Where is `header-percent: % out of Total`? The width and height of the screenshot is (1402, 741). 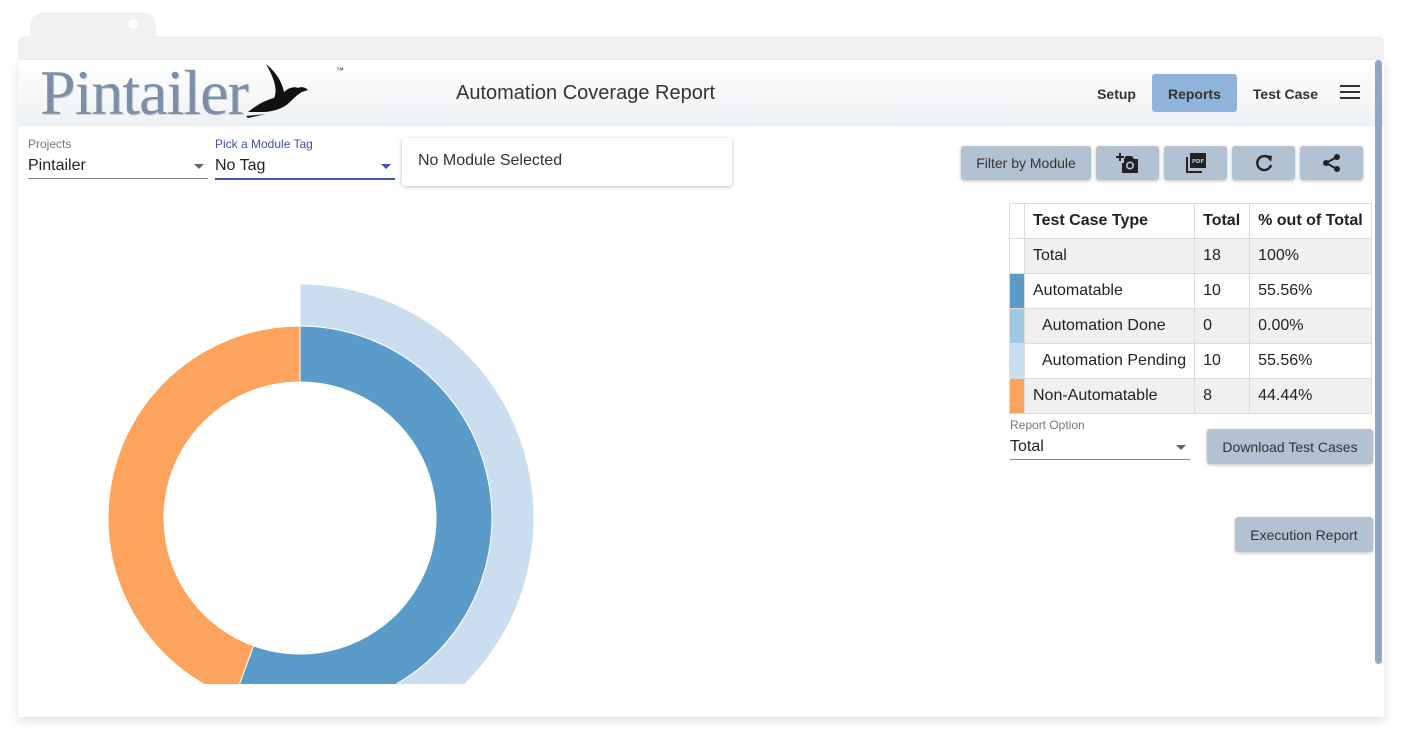 header-percent: % out of Total is located at coordinates (1310, 221).